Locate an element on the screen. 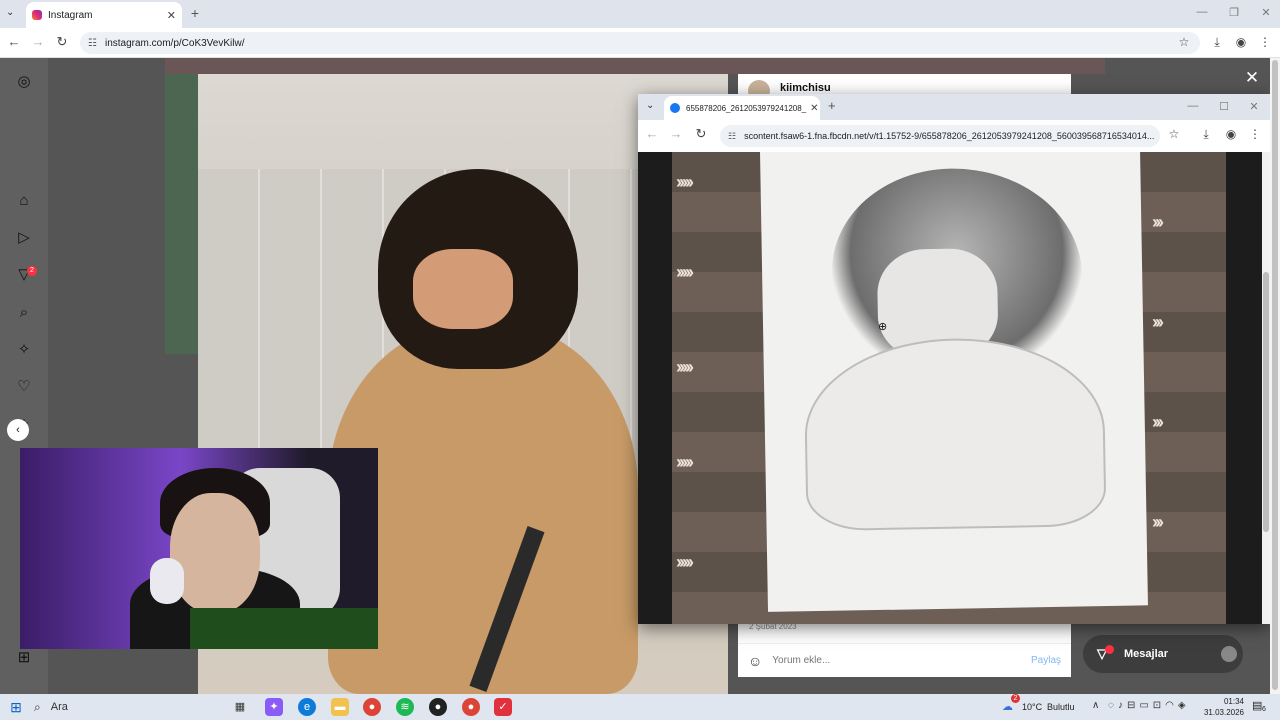 The height and width of the screenshot is (720, 1280). reels-icon: ▷ is located at coordinates (24, 238).